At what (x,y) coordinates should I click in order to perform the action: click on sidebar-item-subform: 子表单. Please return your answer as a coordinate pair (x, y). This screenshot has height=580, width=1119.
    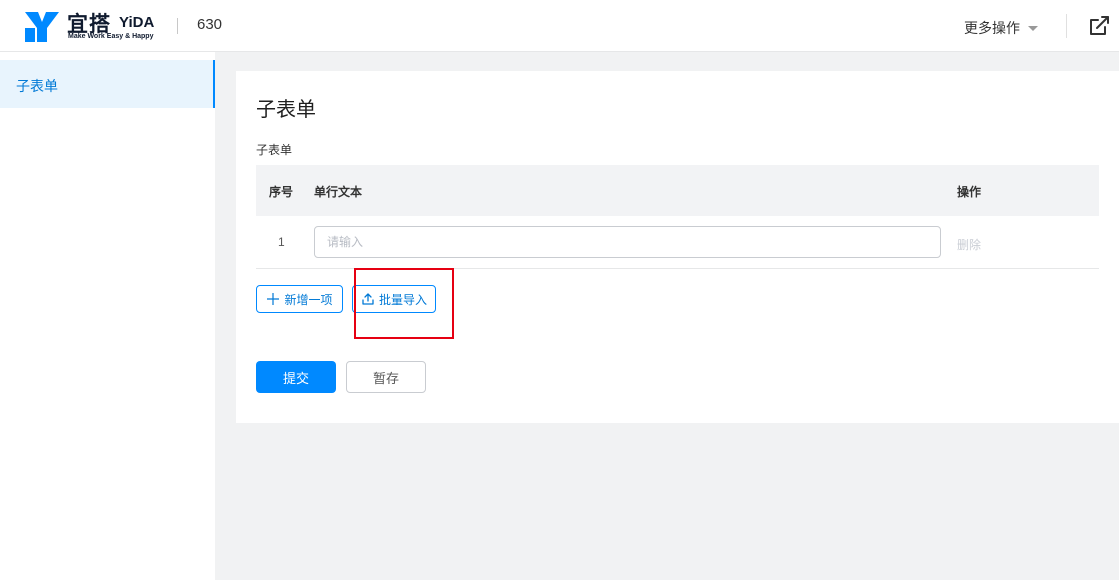
    Looking at the image, I should click on (107, 84).